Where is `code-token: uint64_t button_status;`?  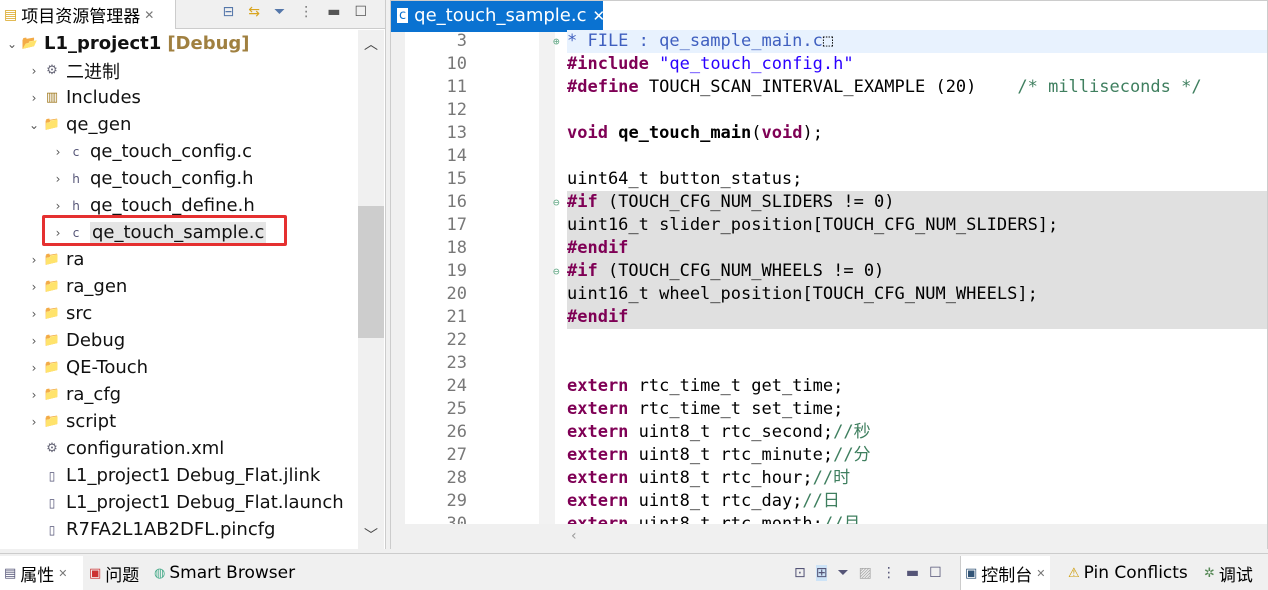 code-token: uint64_t button_status; is located at coordinates (685, 179).